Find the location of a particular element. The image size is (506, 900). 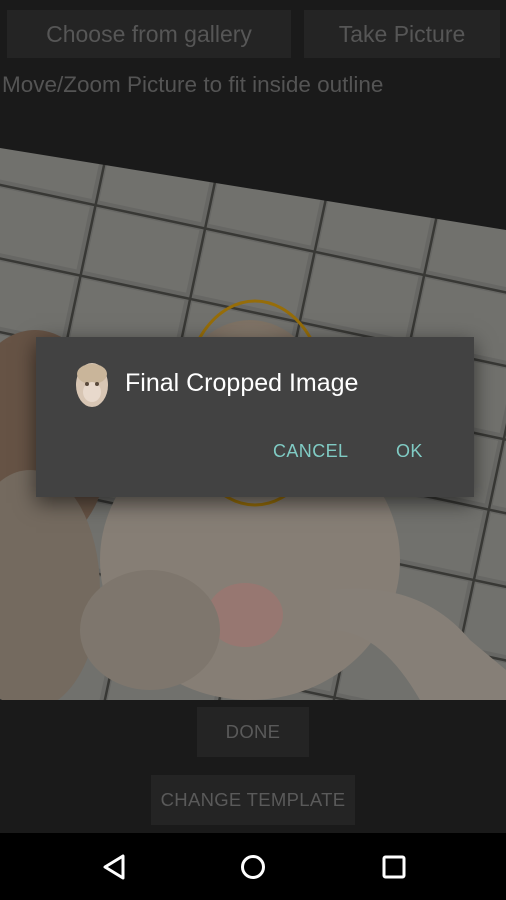

cancel-button: CANCEL is located at coordinates (310, 451).